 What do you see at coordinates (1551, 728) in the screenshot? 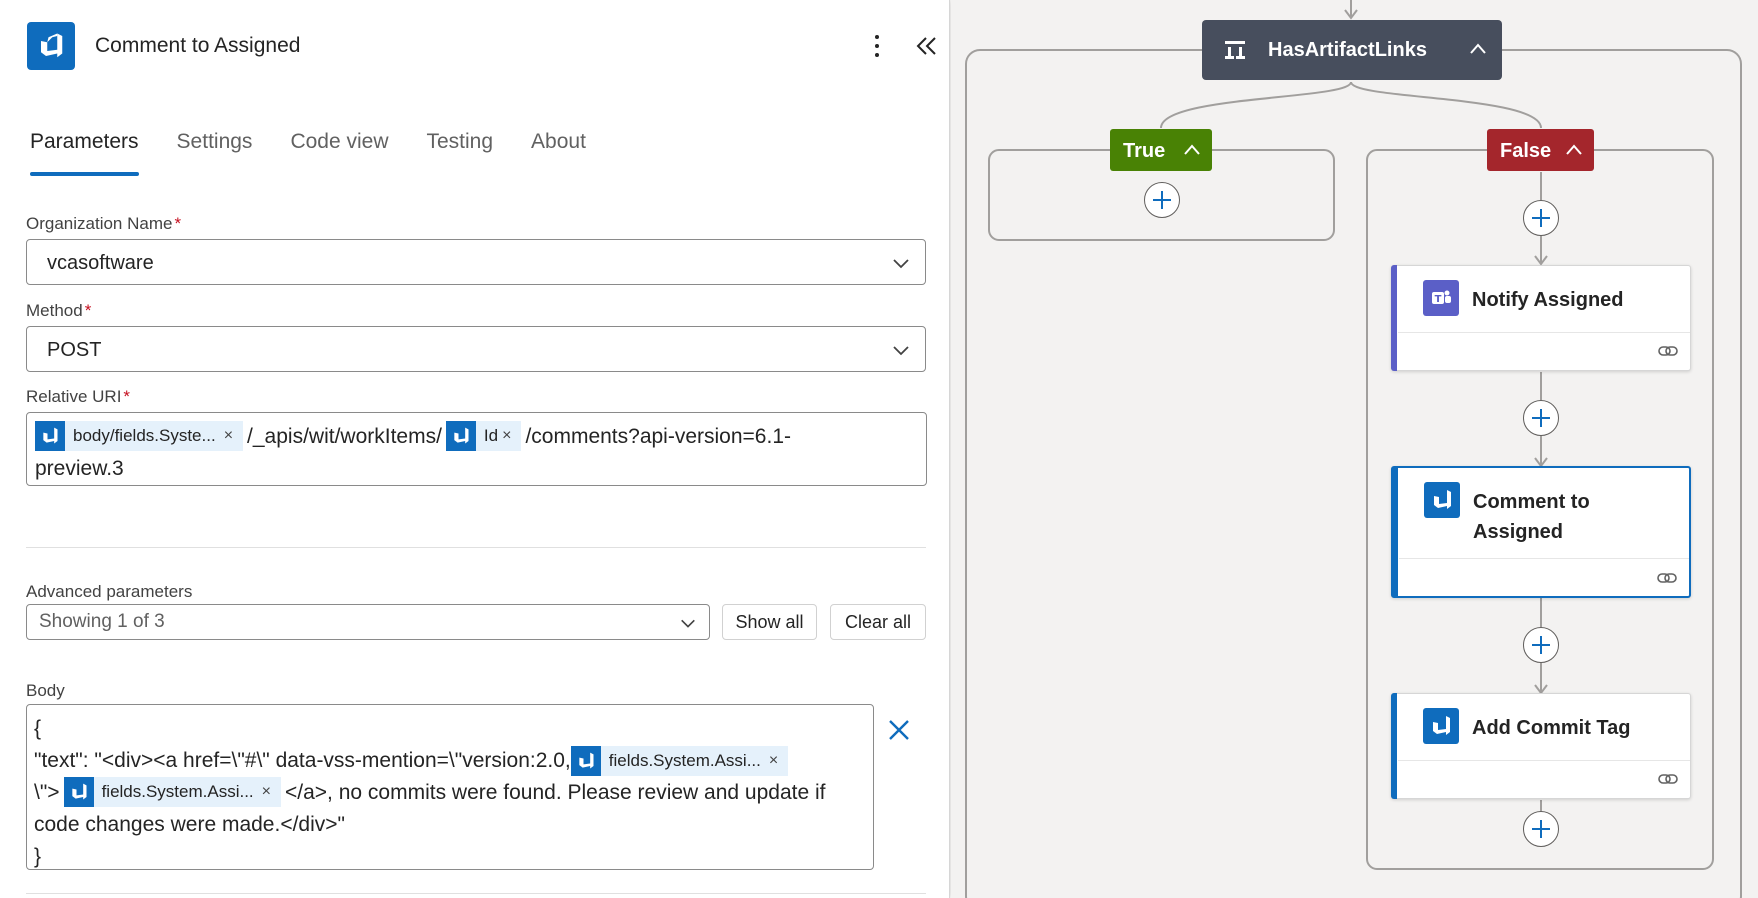
I see `card-title: Add Commit Tag` at bounding box center [1551, 728].